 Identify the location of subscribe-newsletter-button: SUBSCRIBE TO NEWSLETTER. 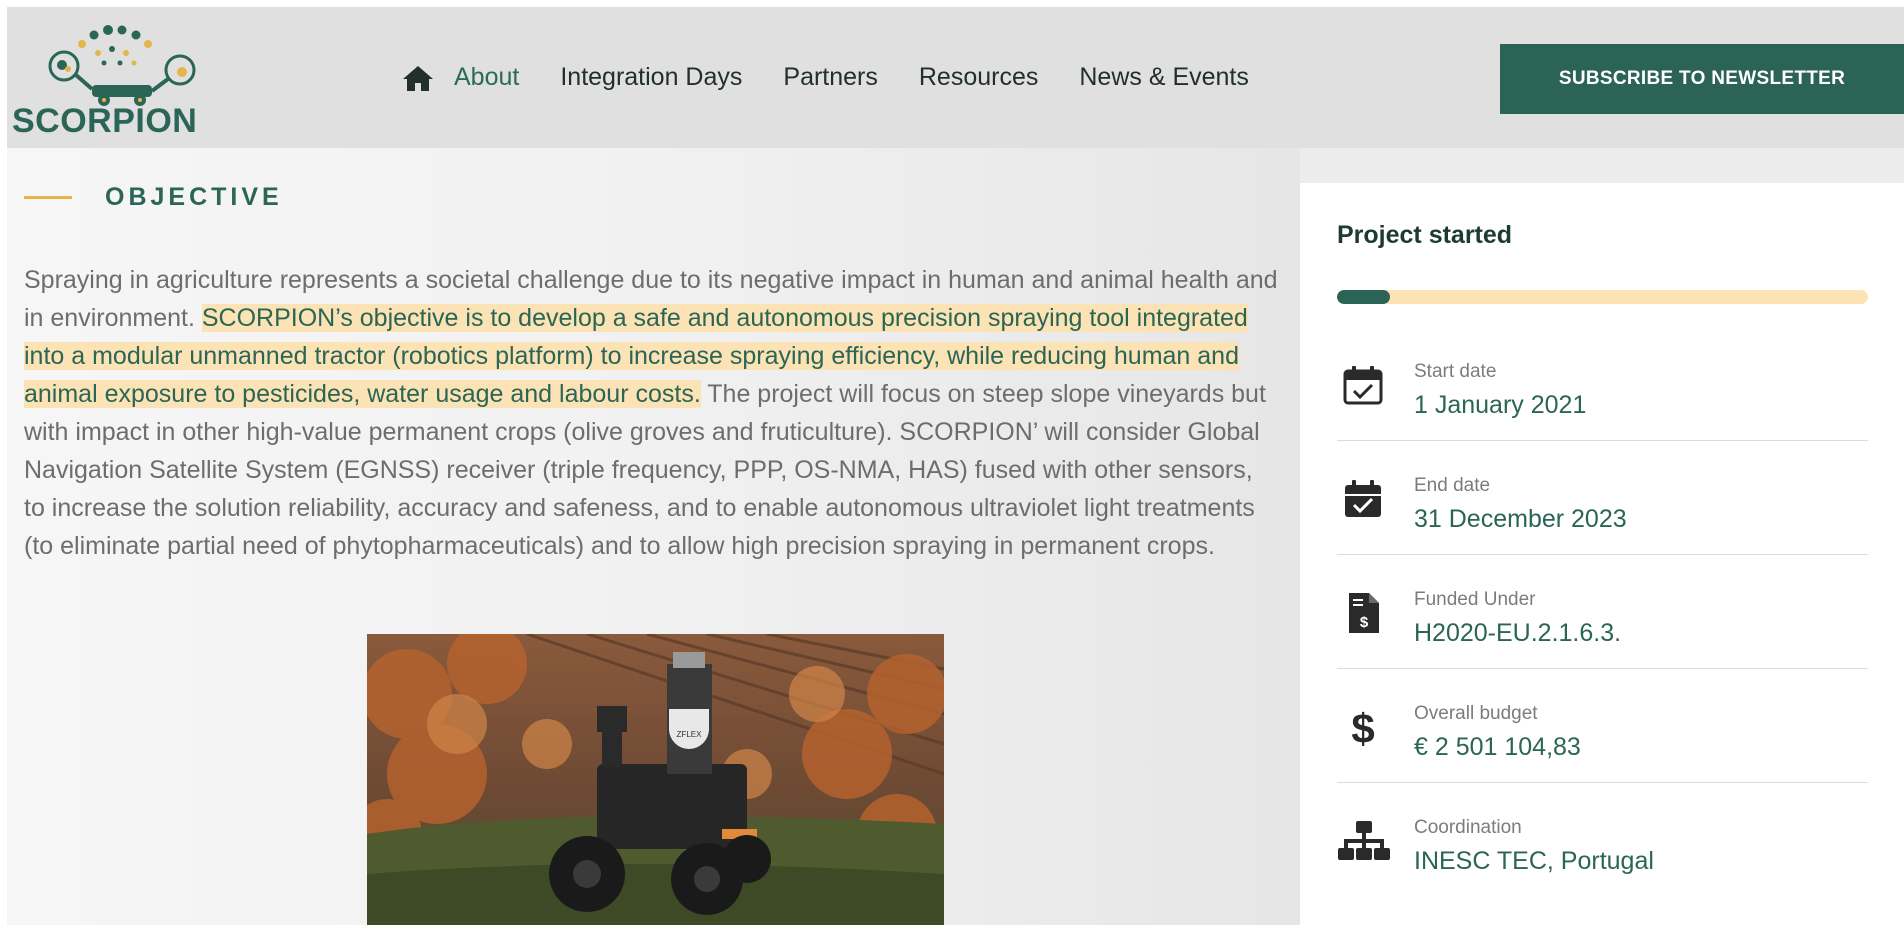
(1702, 79).